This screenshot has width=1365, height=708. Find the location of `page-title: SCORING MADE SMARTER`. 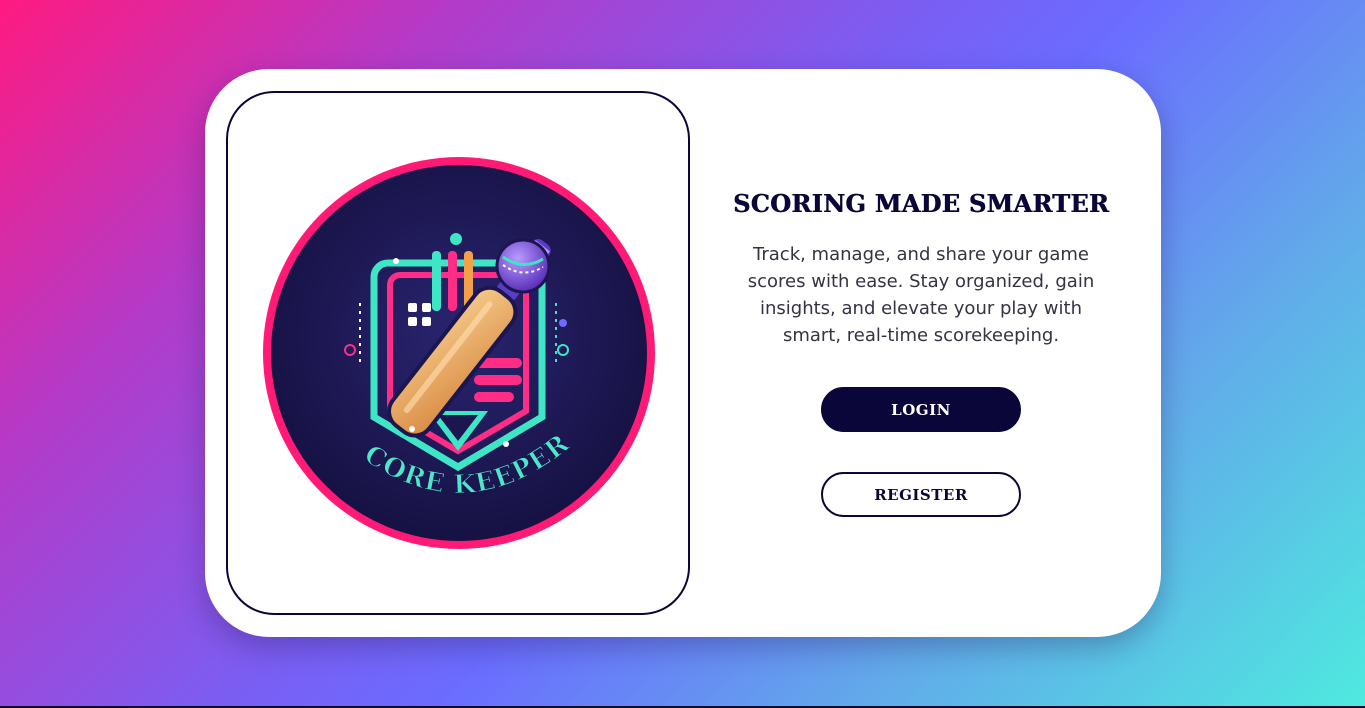

page-title: SCORING MADE SMARTER is located at coordinates (921, 203).